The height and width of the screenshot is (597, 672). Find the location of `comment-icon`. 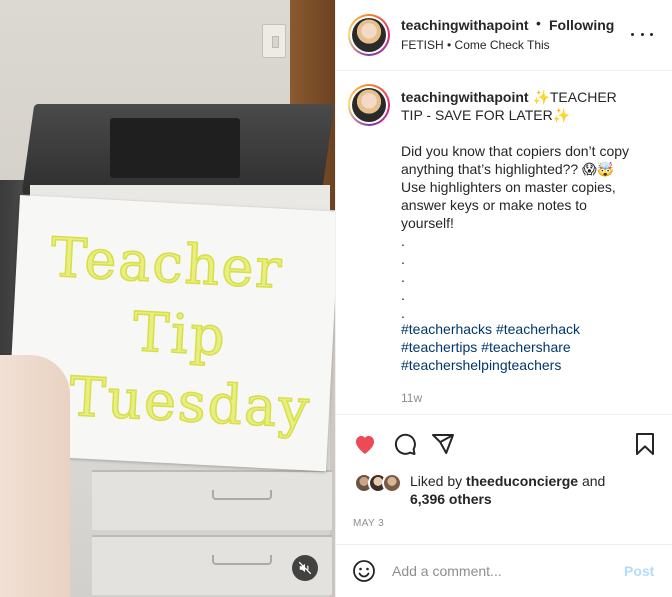

comment-icon is located at coordinates (405, 444).